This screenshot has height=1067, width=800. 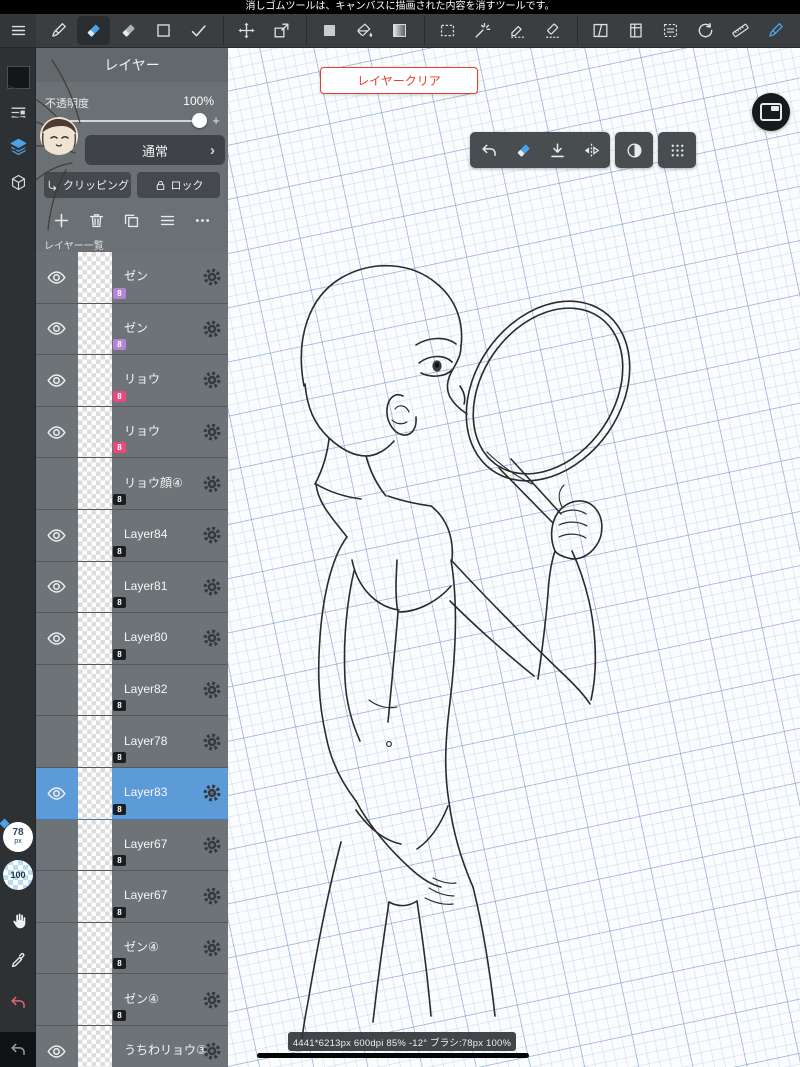 What do you see at coordinates (591, 150) in the screenshot?
I see `float-flip-horizontal-button` at bounding box center [591, 150].